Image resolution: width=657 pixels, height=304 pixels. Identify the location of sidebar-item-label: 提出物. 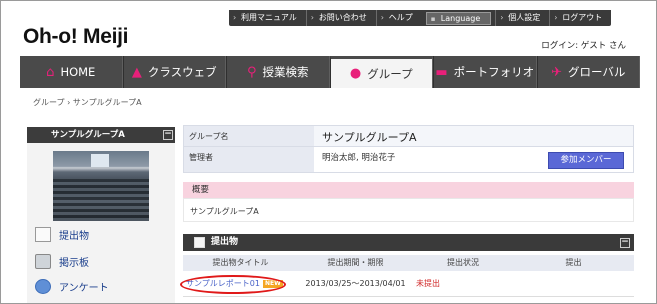
(74, 236).